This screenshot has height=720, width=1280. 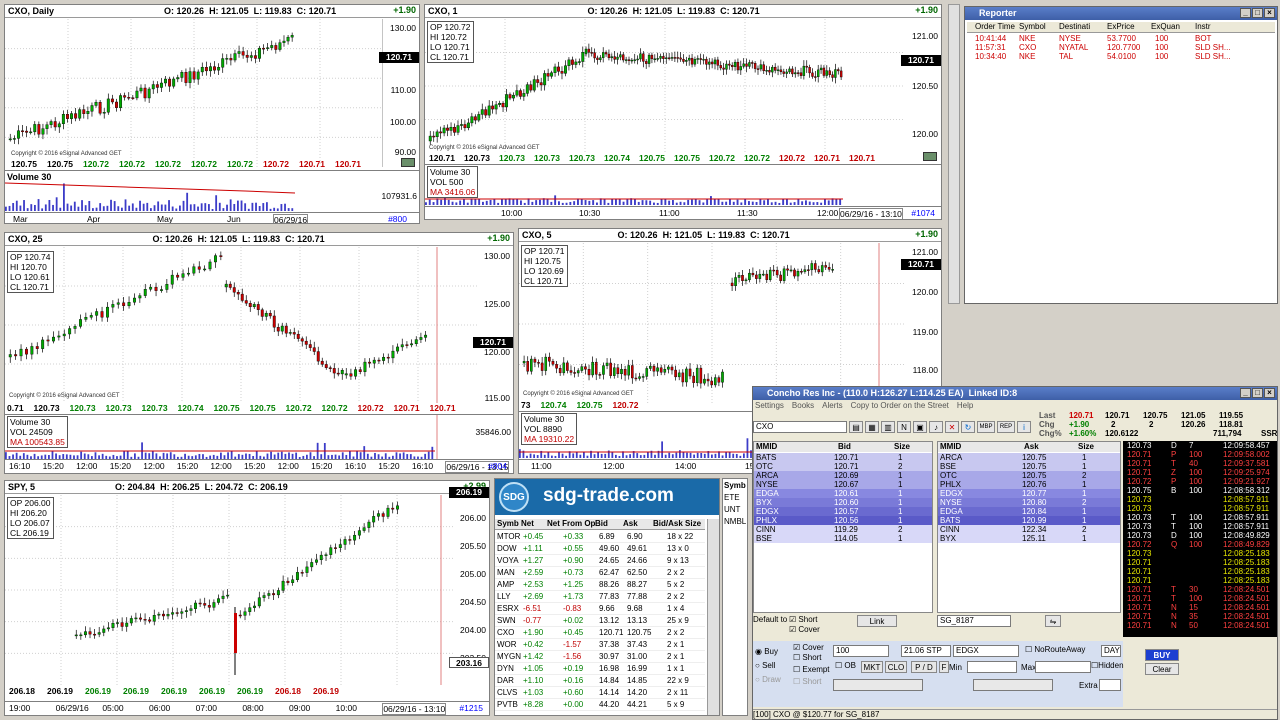 I want to click on book-row: OTC 120.75 2, so click(x=1029, y=475).